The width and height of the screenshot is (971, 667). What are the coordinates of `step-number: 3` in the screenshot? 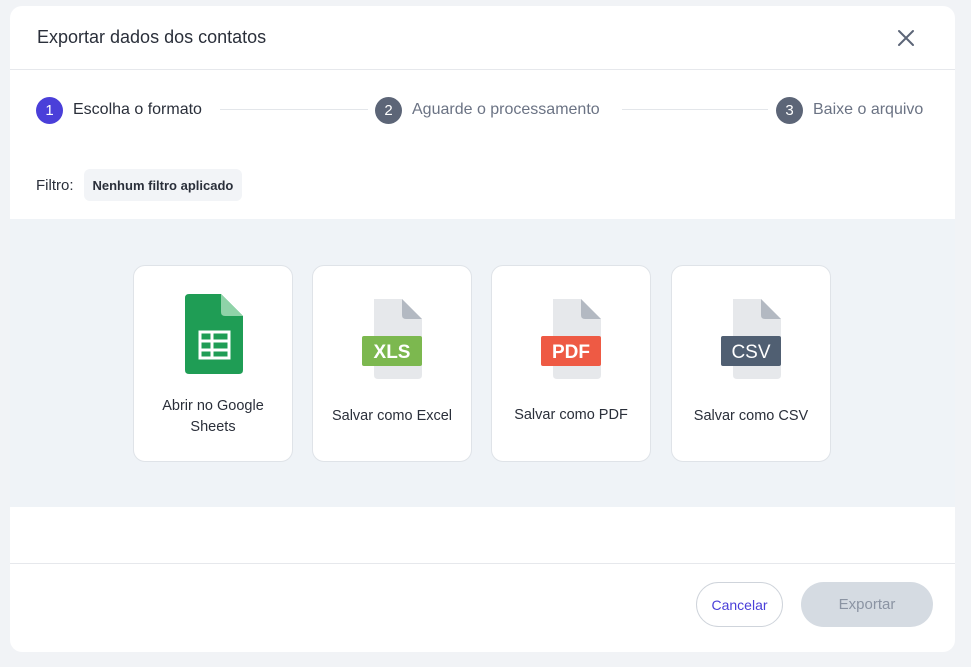 It's located at (789, 110).